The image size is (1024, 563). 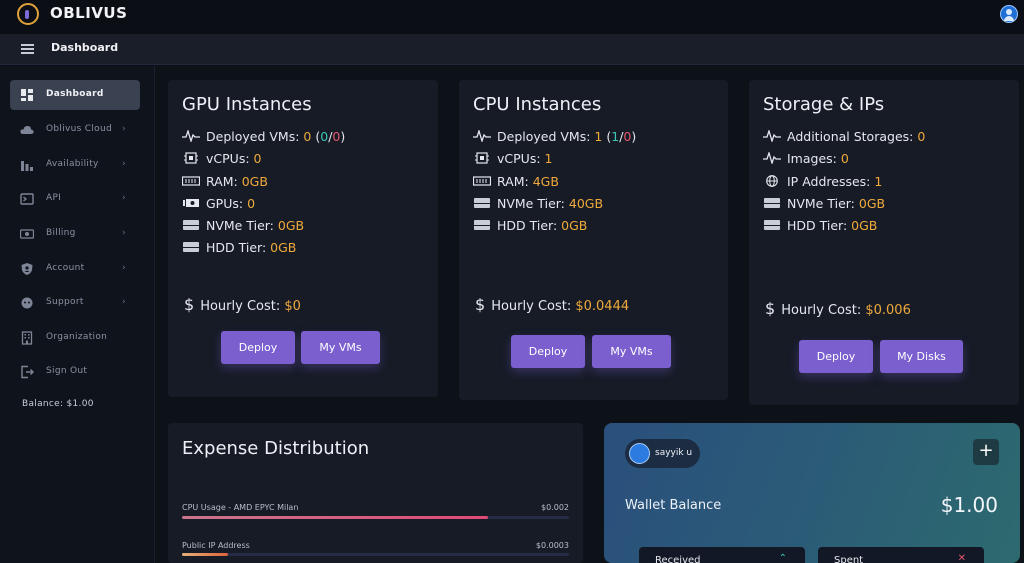 What do you see at coordinates (850, 136) in the screenshot?
I see `row-label: Additional Storages:` at bounding box center [850, 136].